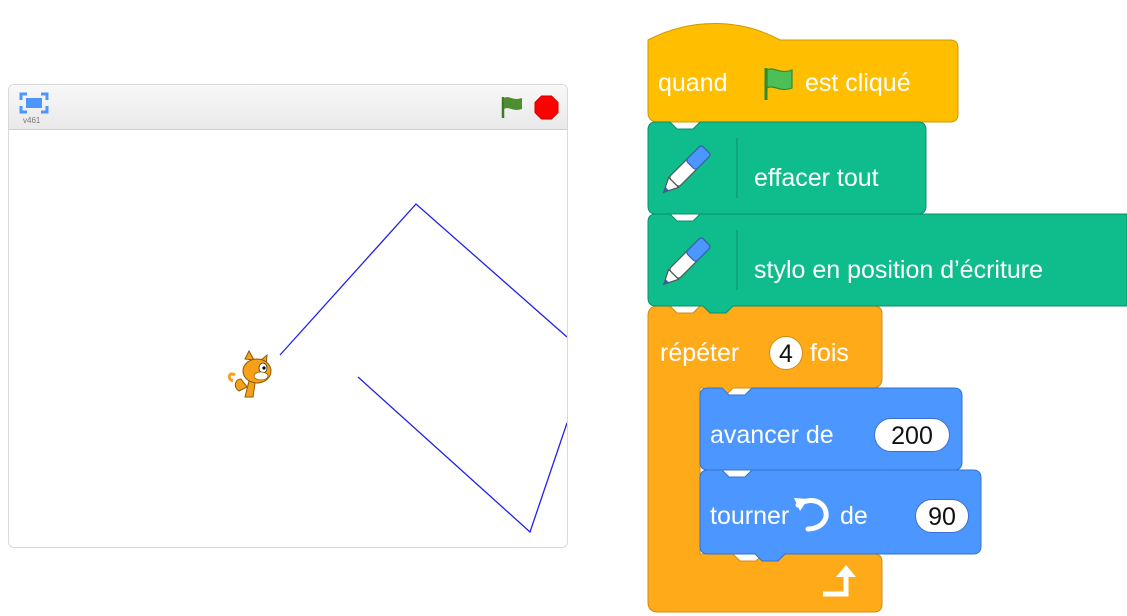 The width and height of the screenshot is (1127, 616). Describe the element at coordinates (899, 270) in the screenshot. I see `pen-down-label: stylo en position d’écriture` at that location.